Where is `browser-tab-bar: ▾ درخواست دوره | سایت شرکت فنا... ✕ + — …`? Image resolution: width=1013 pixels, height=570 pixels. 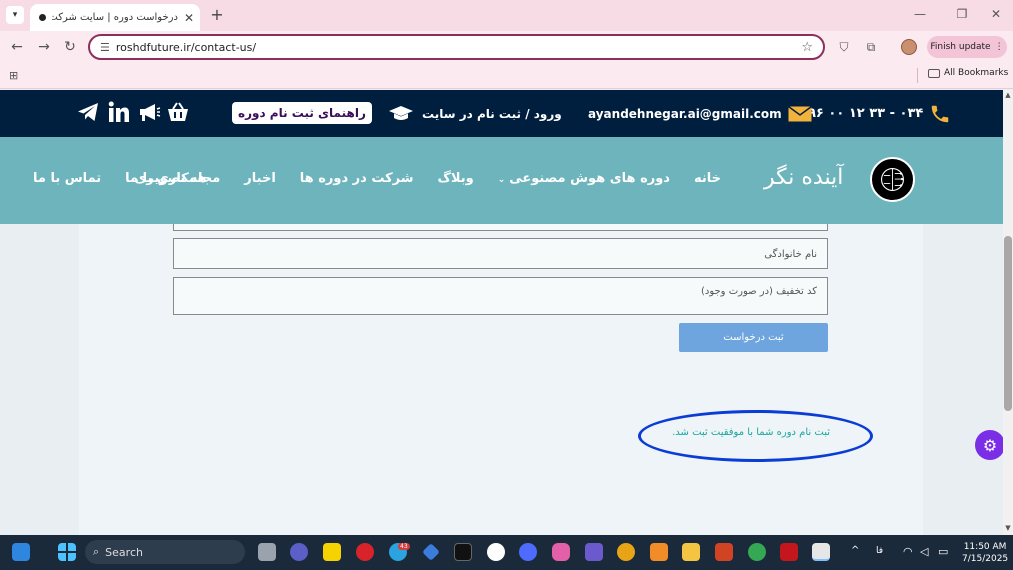
browser-tab-bar: ▾ درخواست دوره | سایت شرکت فنا... ✕ + — … is located at coordinates (506, 15).